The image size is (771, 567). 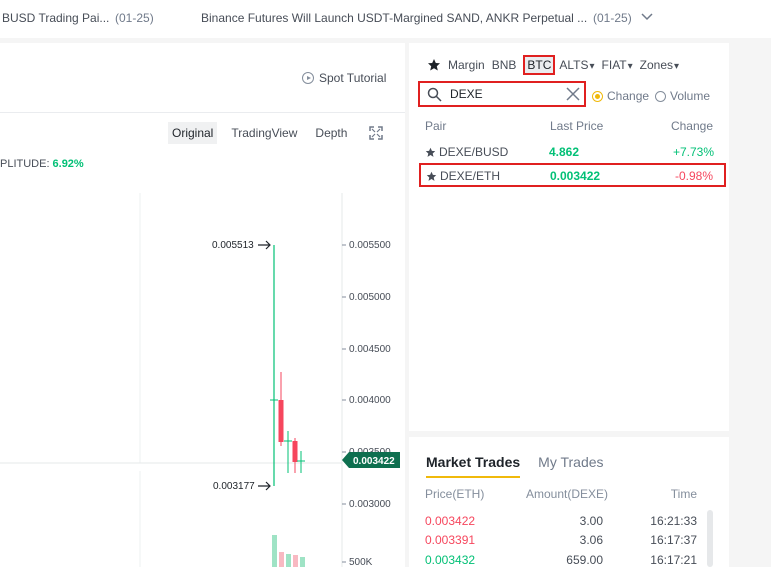 I want to click on column-header-change: Change, so click(x=692, y=126).